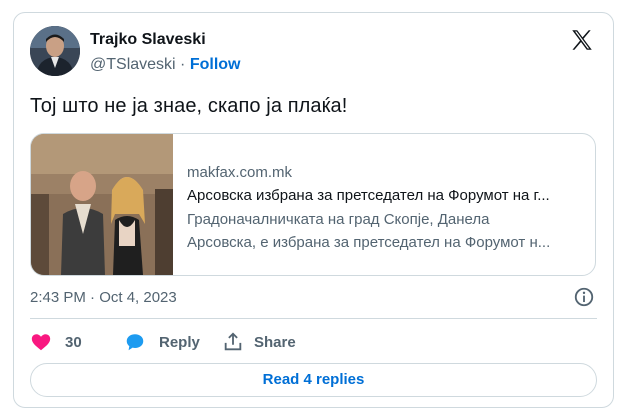 This screenshot has width=636, height=420. I want to click on follow-button: Follow, so click(215, 64).